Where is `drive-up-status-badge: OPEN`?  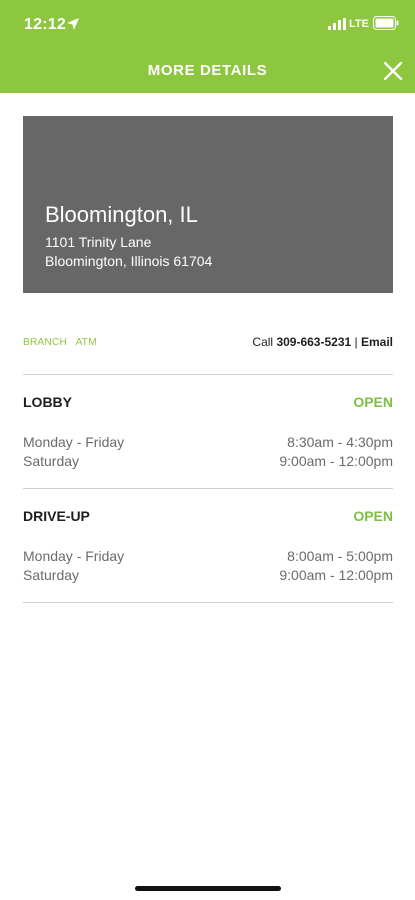
drive-up-status-badge: OPEN is located at coordinates (373, 516).